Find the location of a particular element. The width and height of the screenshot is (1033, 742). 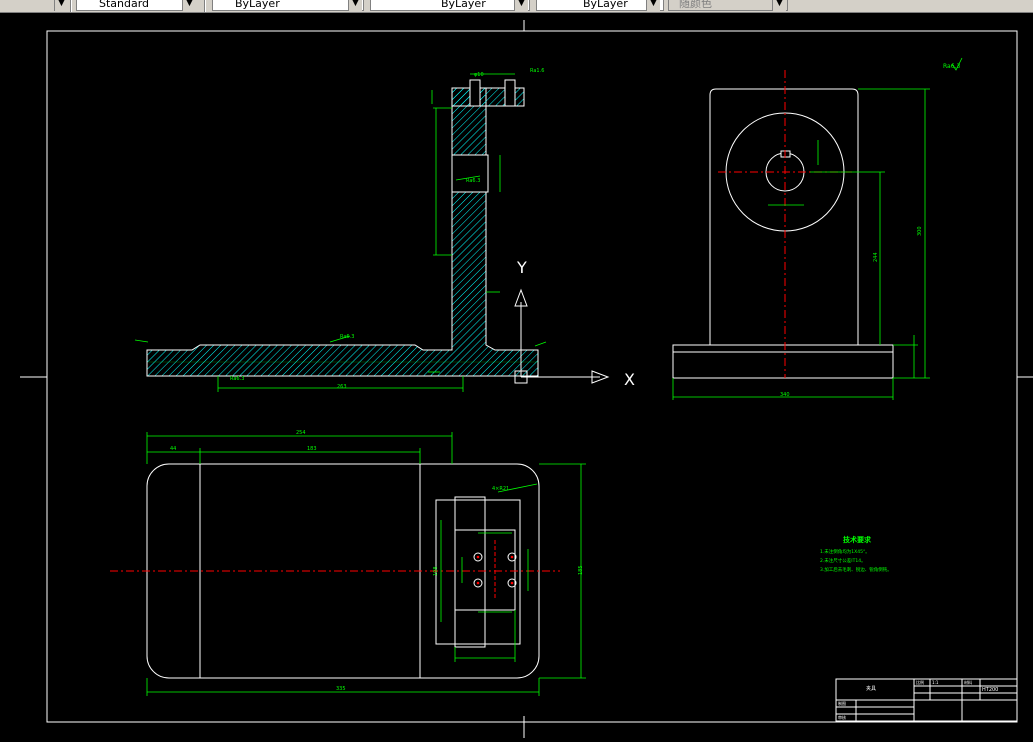

notes-title: 技术要求 is located at coordinates (857, 539).